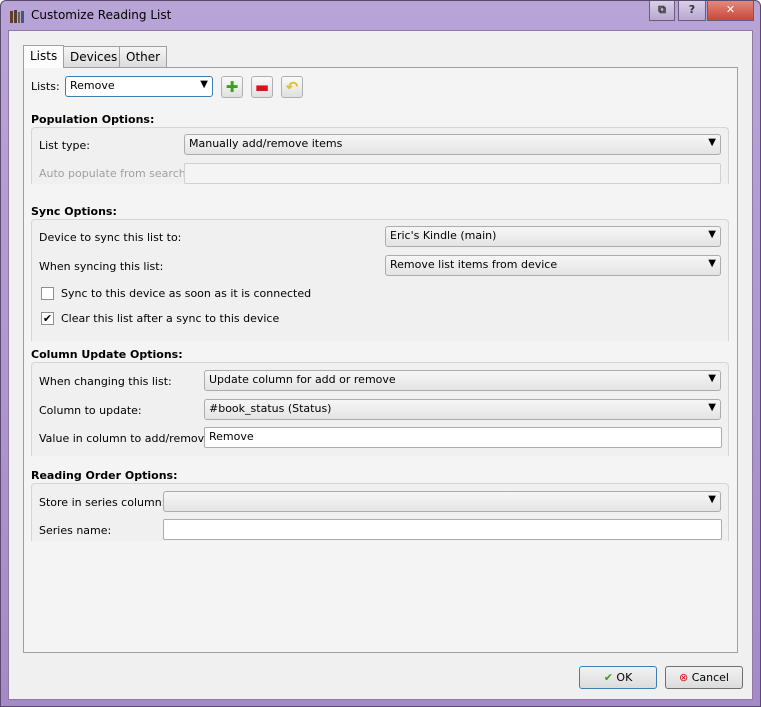 The image size is (761, 707). Describe the element at coordinates (624, 677) in the screenshot. I see `ok-label: OK` at that location.